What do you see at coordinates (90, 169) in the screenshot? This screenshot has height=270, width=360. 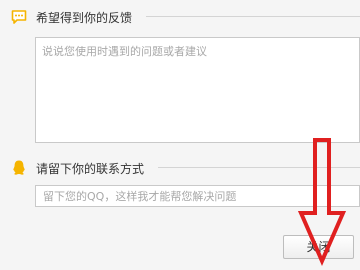 I see `contact-section-title: 请留下你的联系方式` at bounding box center [90, 169].